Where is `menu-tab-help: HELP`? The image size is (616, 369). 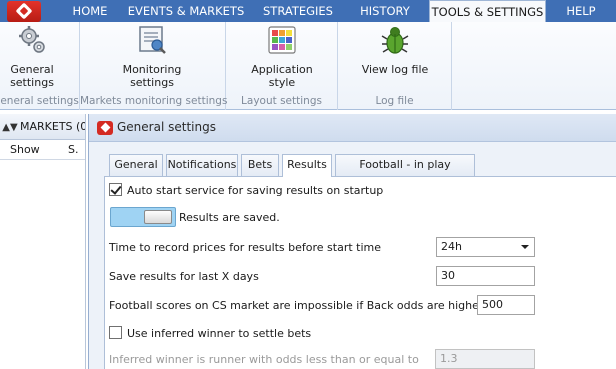
menu-tab-help: HELP is located at coordinates (581, 11).